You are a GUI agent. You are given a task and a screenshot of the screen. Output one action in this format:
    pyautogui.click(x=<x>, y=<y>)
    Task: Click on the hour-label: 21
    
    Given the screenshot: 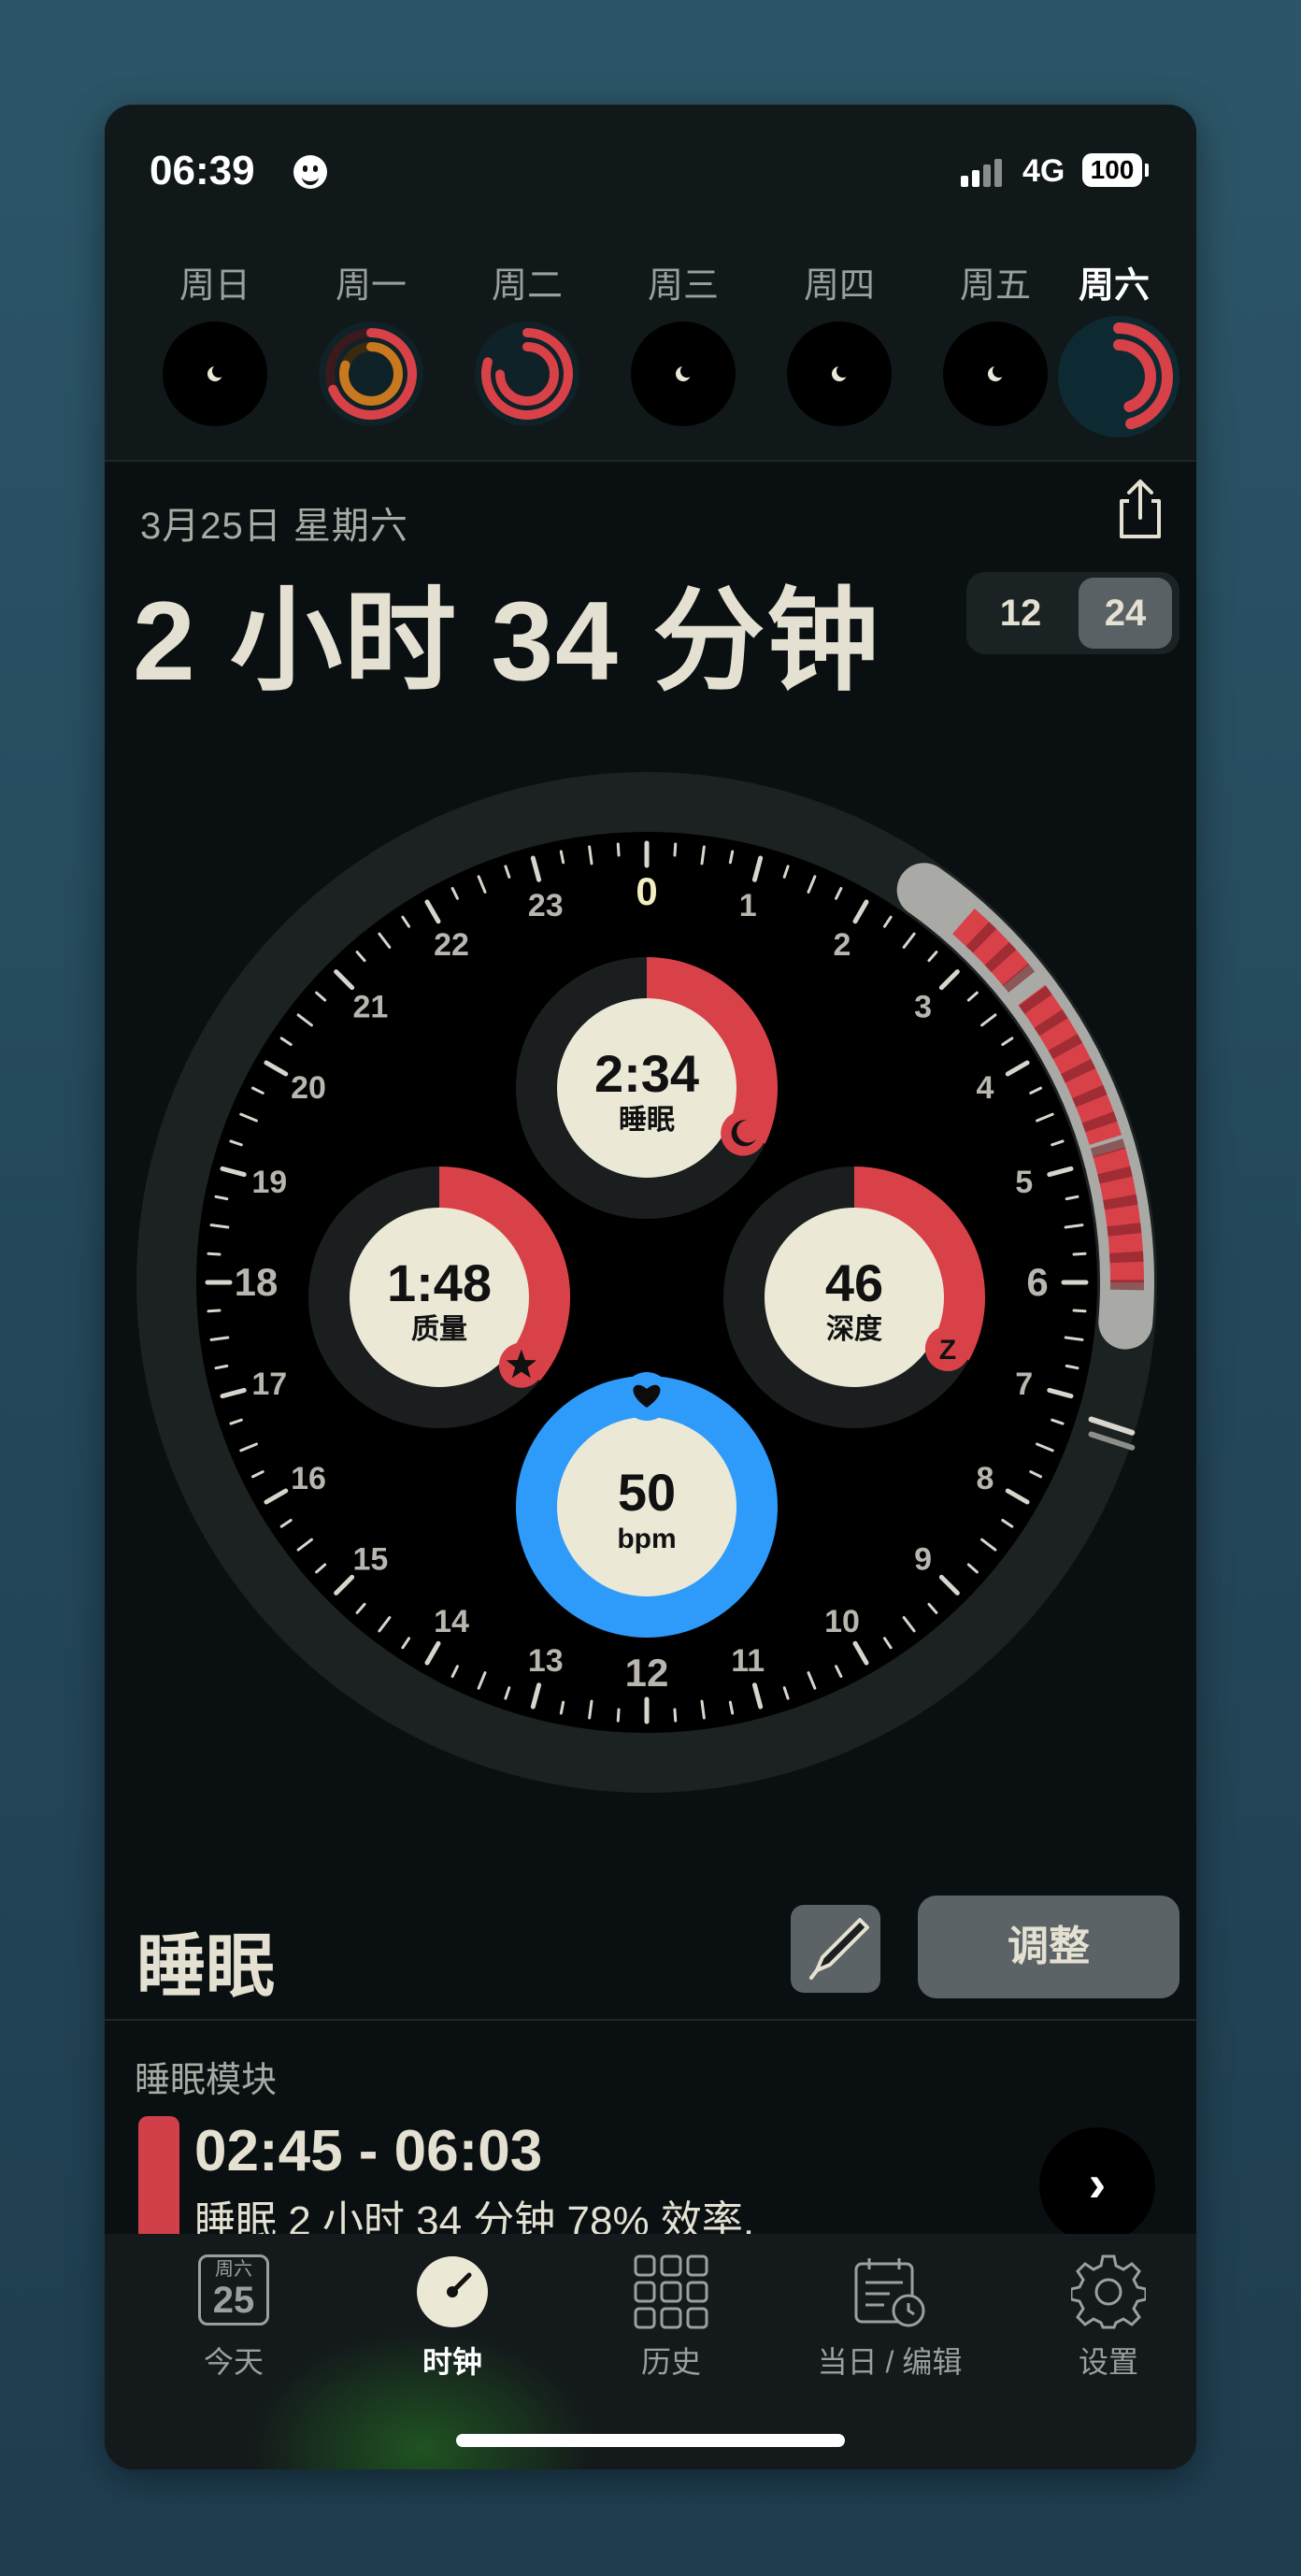 What is the action you would take?
    pyautogui.click(x=371, y=1006)
    